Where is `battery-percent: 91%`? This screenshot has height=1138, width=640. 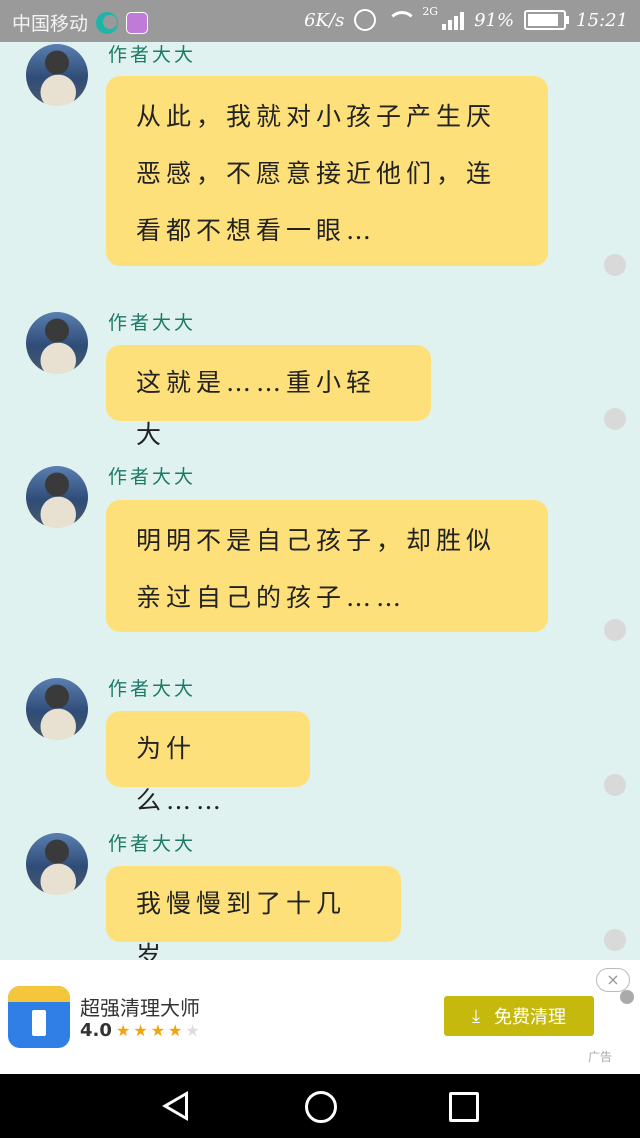
battery-percent: 91% is located at coordinates (494, 20).